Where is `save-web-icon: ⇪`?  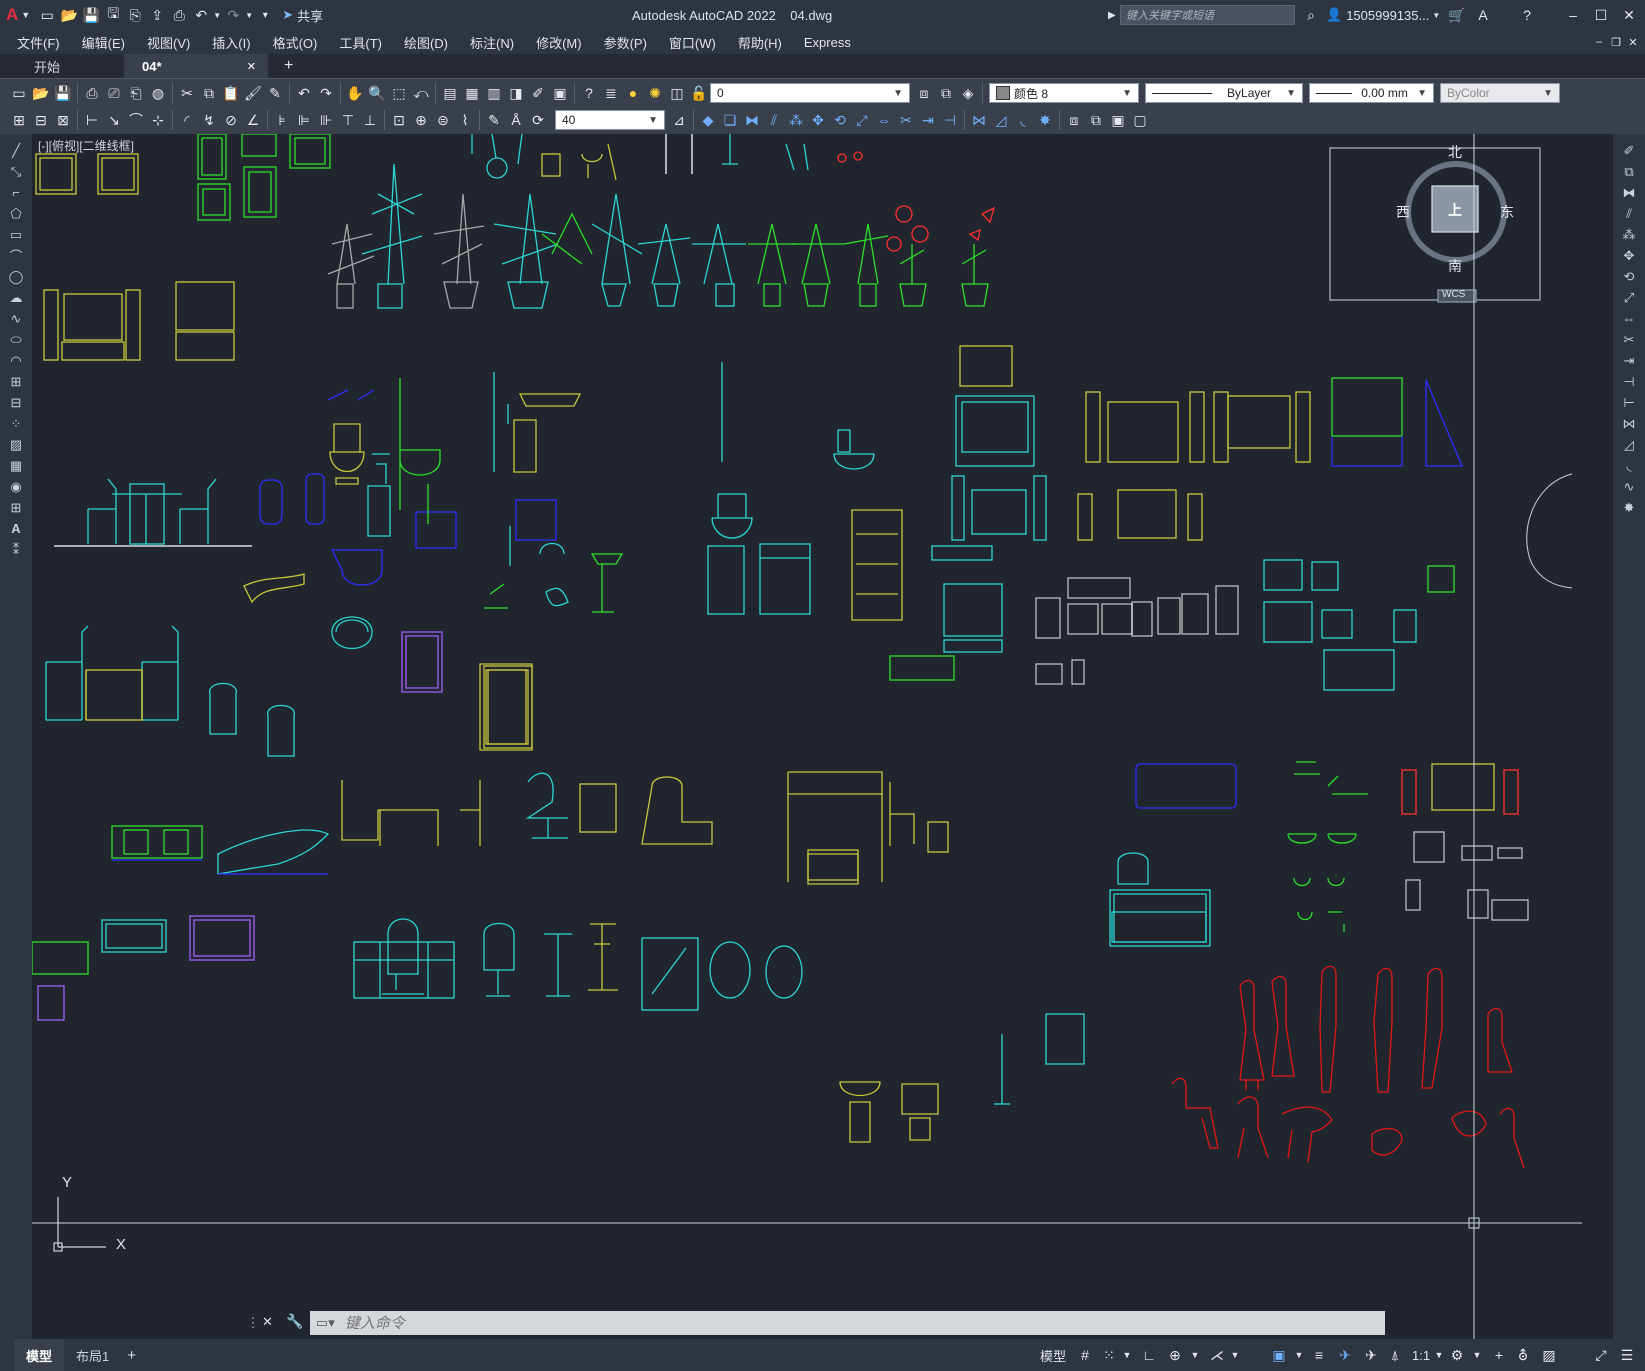 save-web-icon: ⇪ is located at coordinates (157, 15).